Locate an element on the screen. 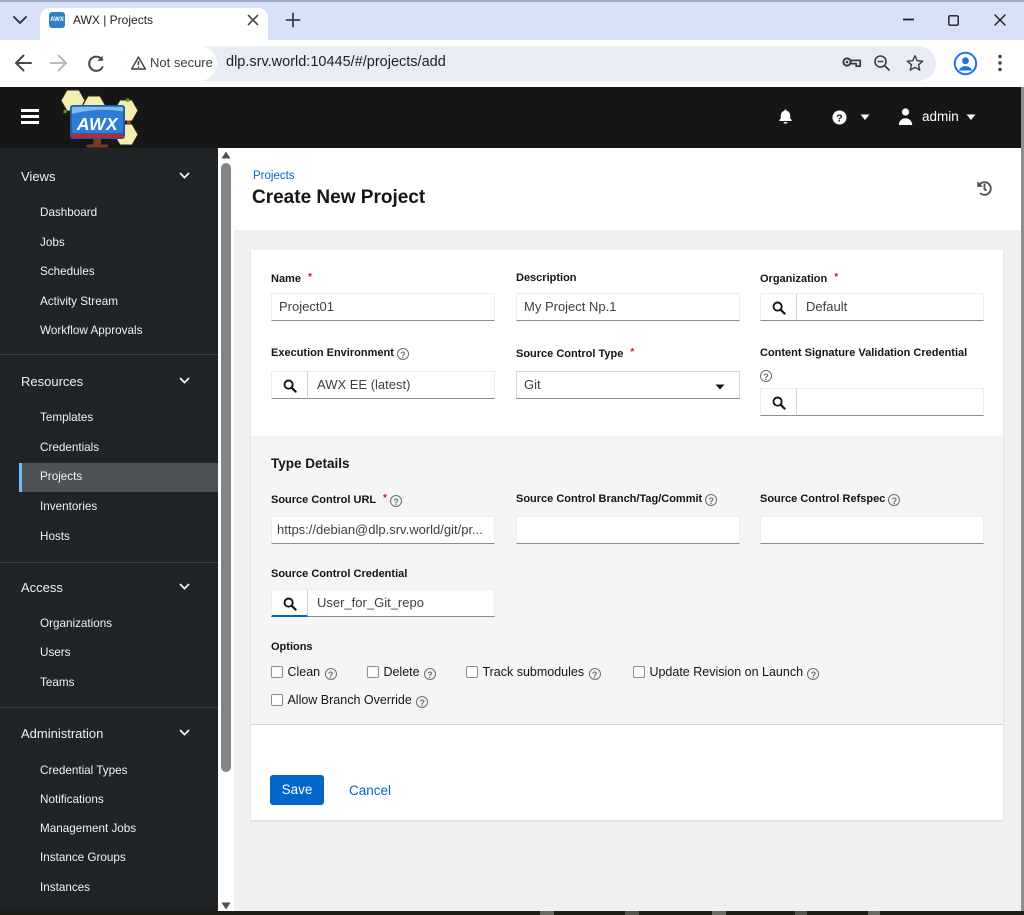 The height and width of the screenshot is (915, 1024). svg-text: AWX is located at coordinates (97, 124).